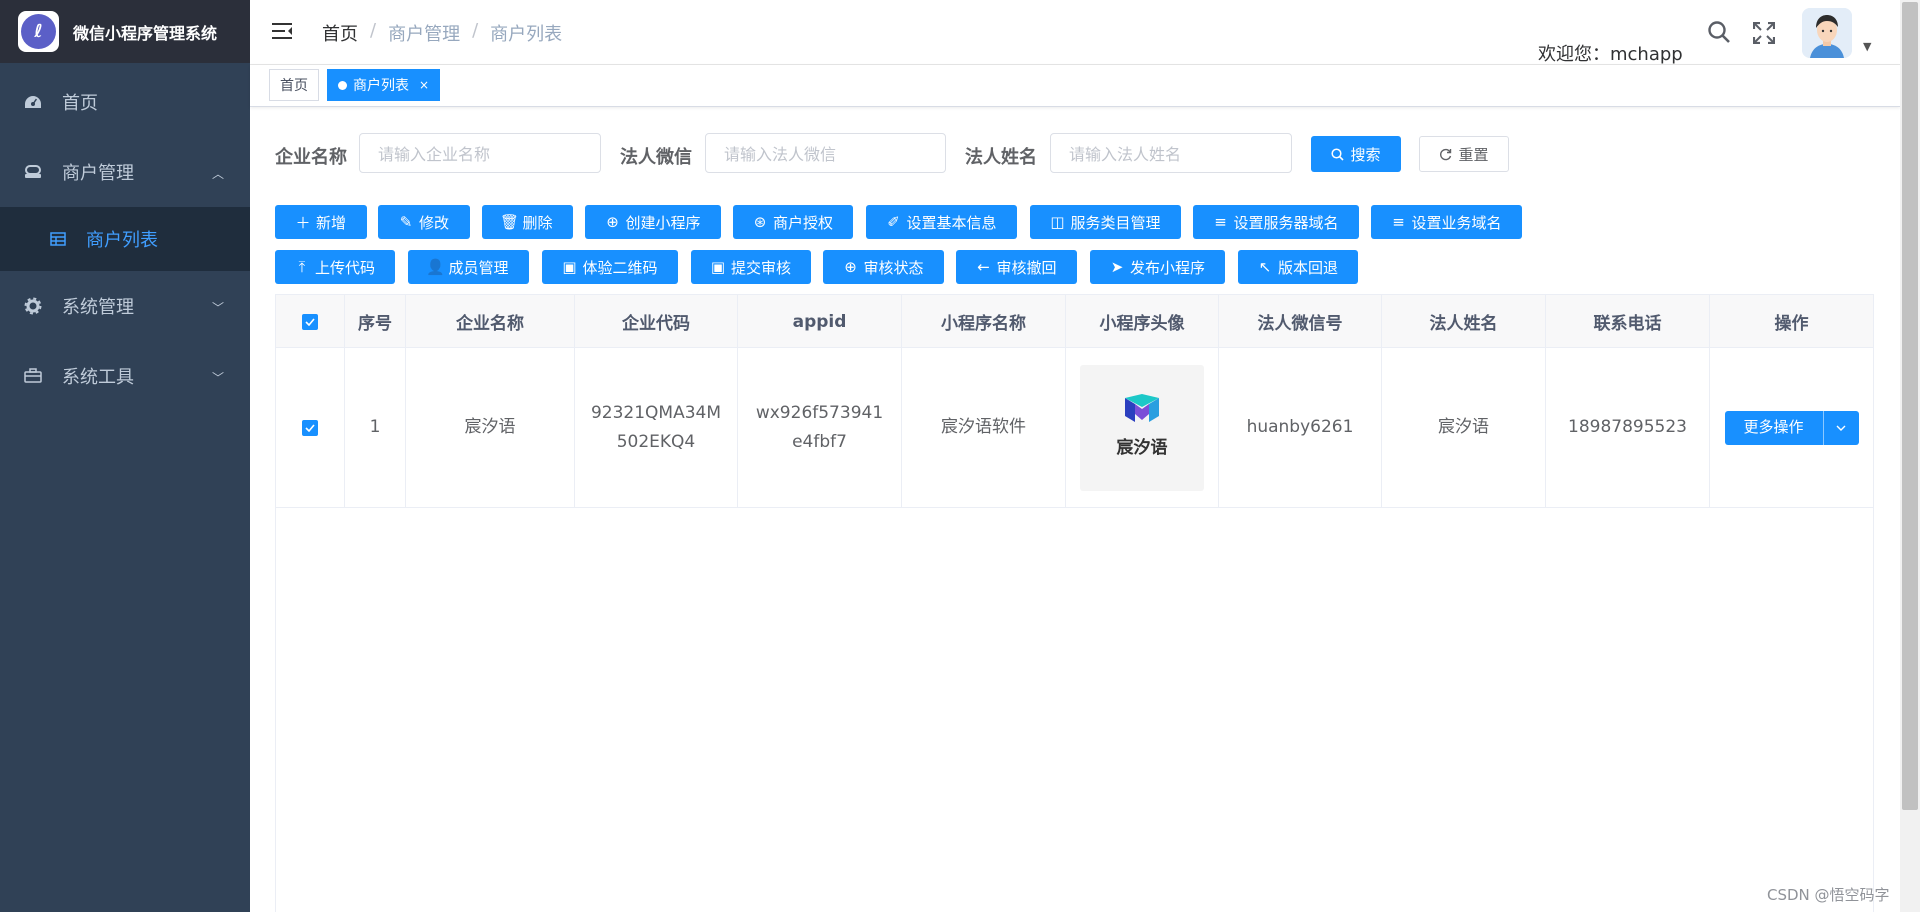 This screenshot has width=1920, height=912. What do you see at coordinates (527, 222) in the screenshot?
I see `delete-button: 🗑 删除` at bounding box center [527, 222].